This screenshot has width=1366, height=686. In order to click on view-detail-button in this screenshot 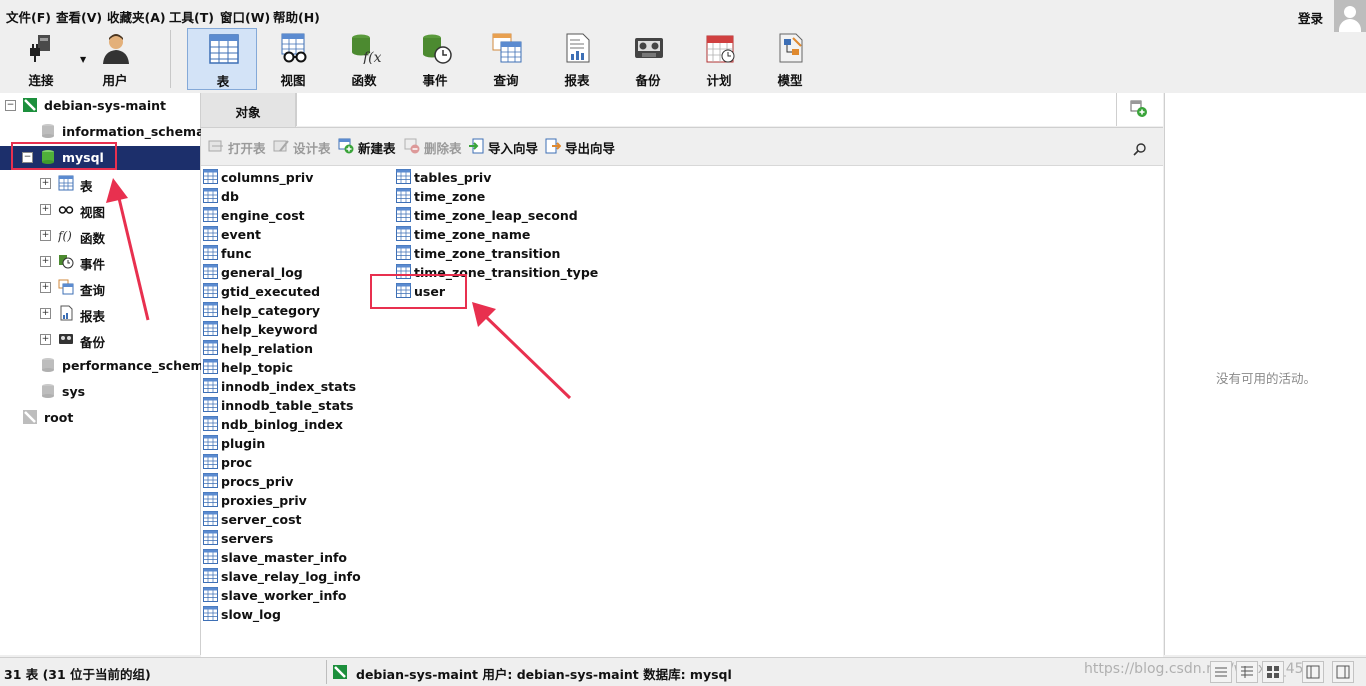, I will do `click(1247, 672)`.